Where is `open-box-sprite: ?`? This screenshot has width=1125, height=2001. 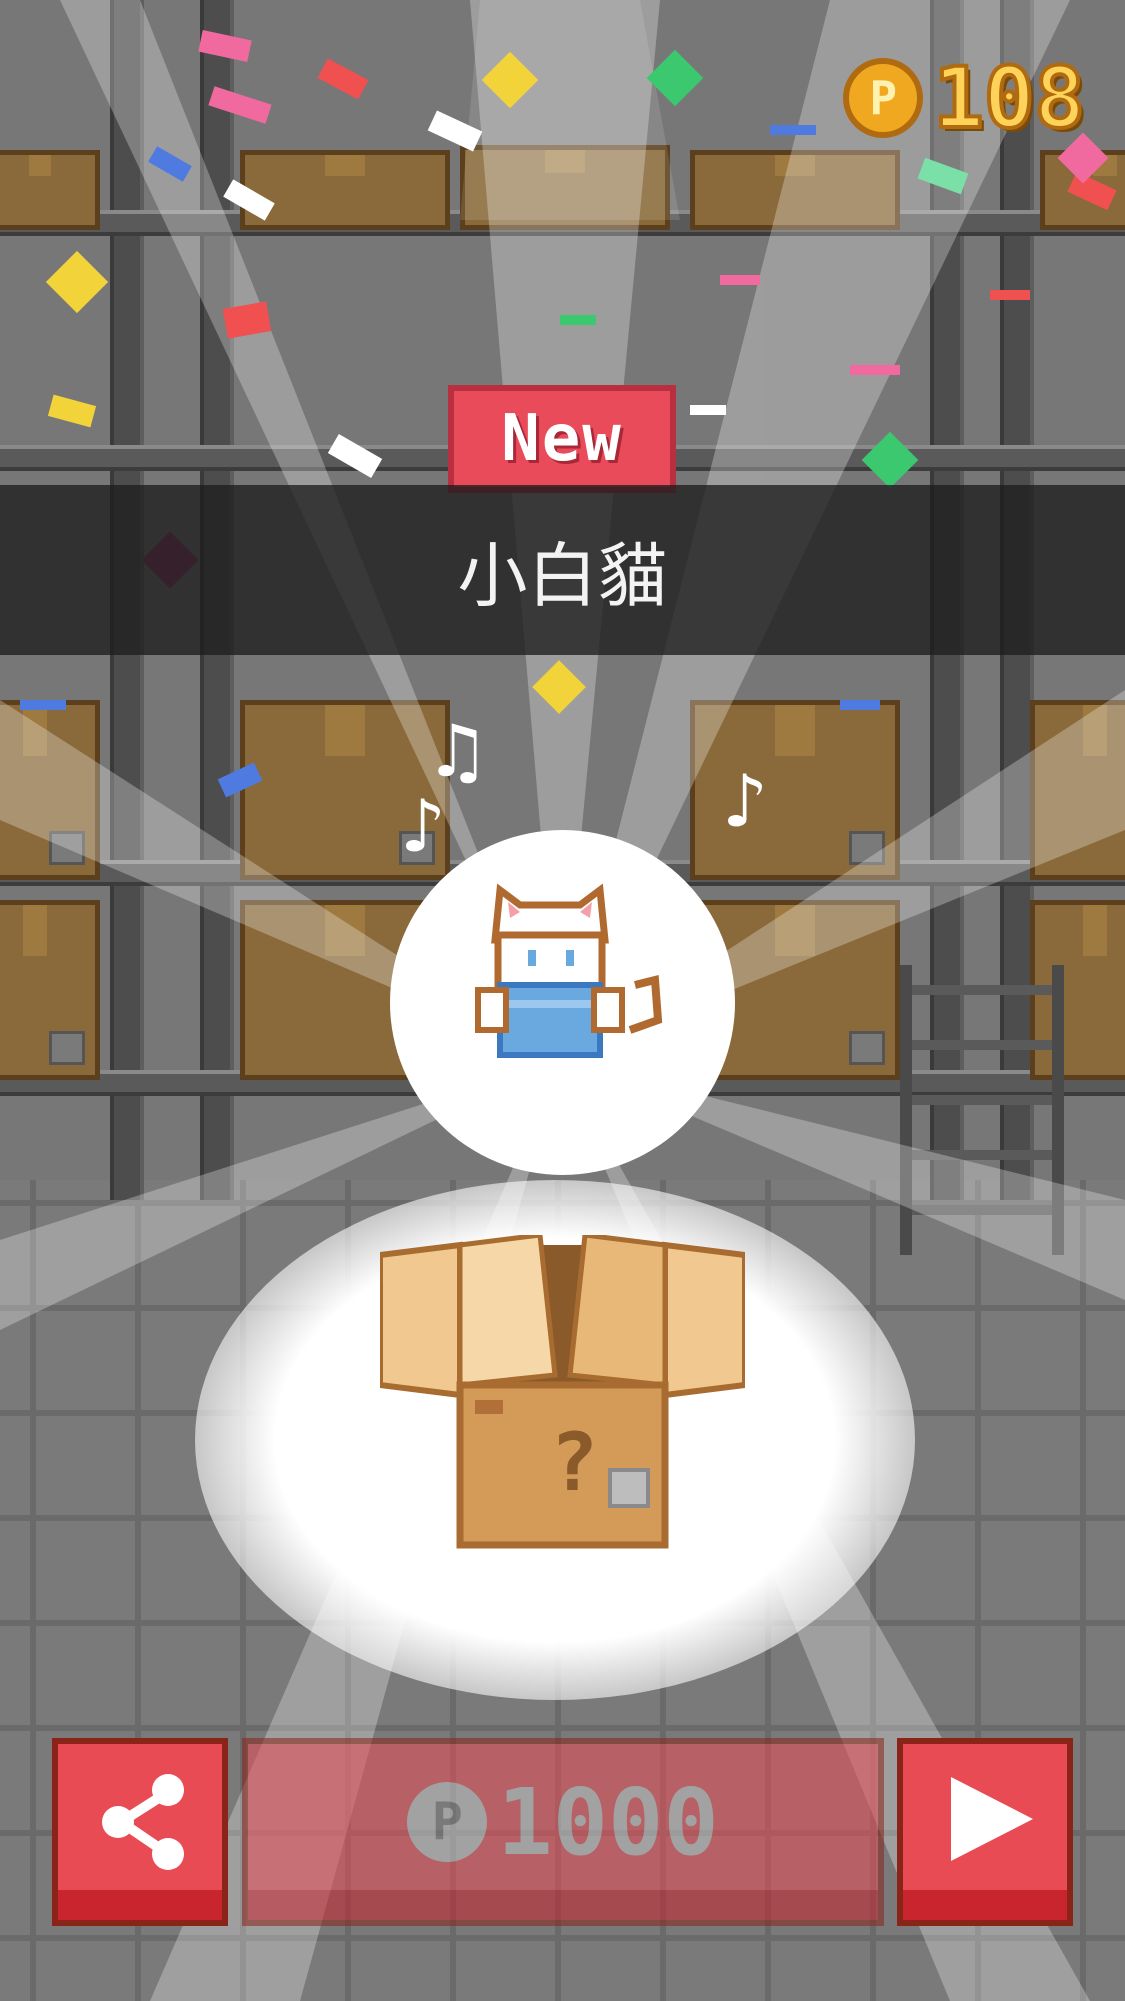 open-box-sprite: ? is located at coordinates (562, 1392).